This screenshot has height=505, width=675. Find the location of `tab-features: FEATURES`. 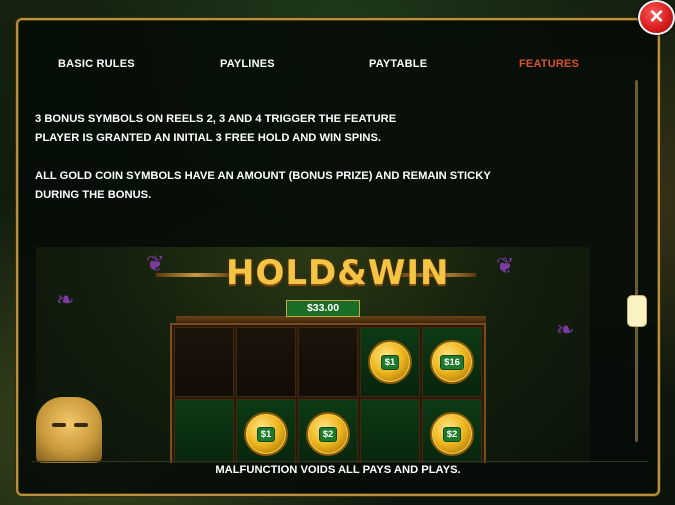

tab-features: FEATURES is located at coordinates (549, 64).